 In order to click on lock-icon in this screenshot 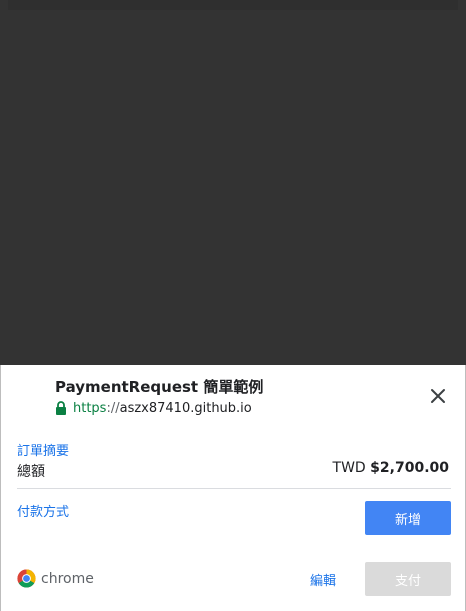, I will do `click(61, 408)`.